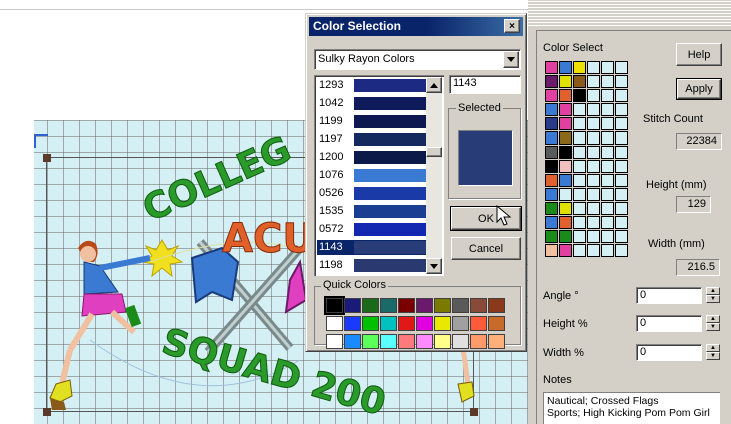 The width and height of the screenshot is (731, 424). I want to click on color-list-item: 1198, so click(372, 265).